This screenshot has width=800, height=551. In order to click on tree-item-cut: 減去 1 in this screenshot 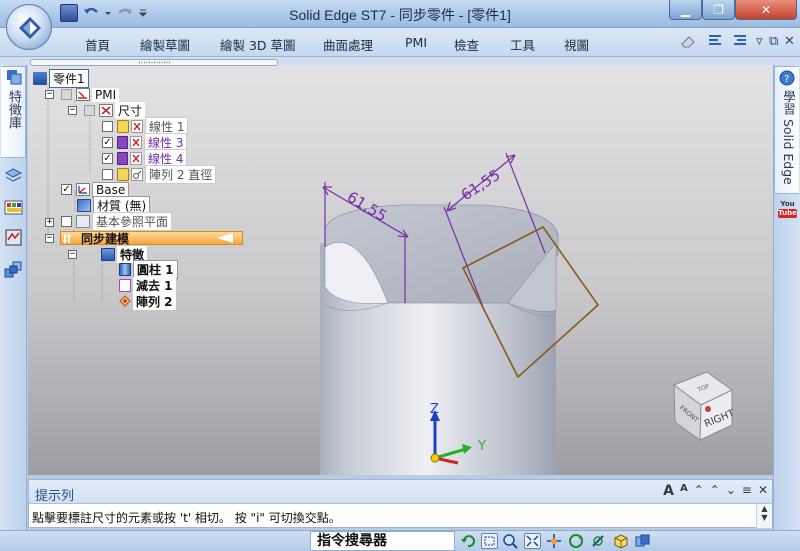, I will do `click(147, 285)`.